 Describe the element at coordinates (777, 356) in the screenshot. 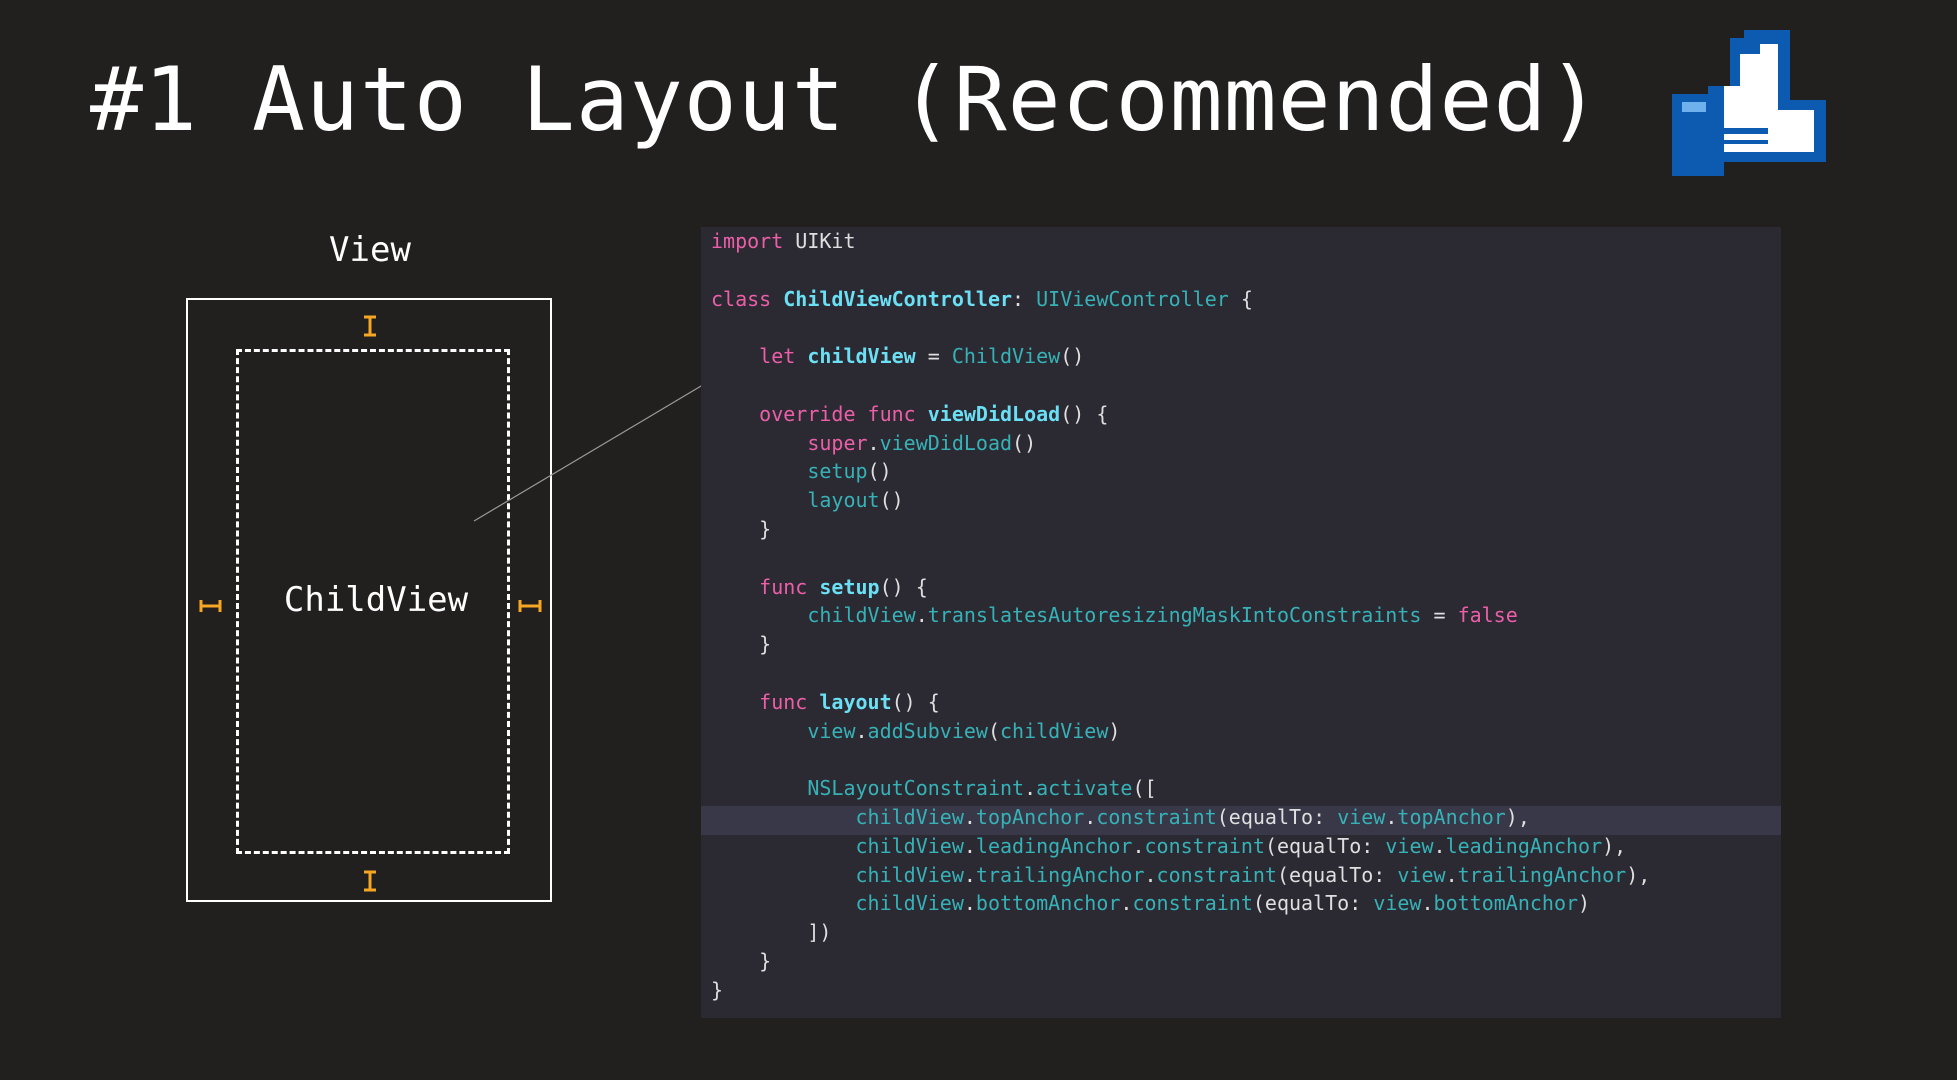

I see `code-token: let` at that location.